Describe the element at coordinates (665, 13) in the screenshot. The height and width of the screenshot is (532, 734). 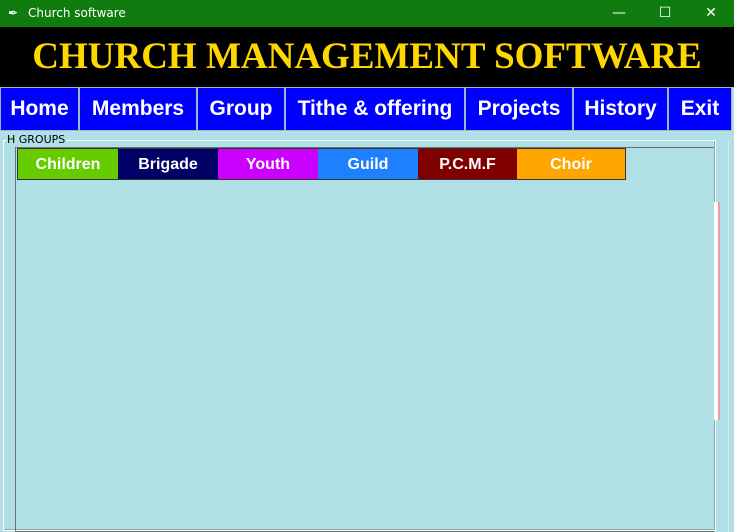
I see `maximize-button: ☐` at that location.